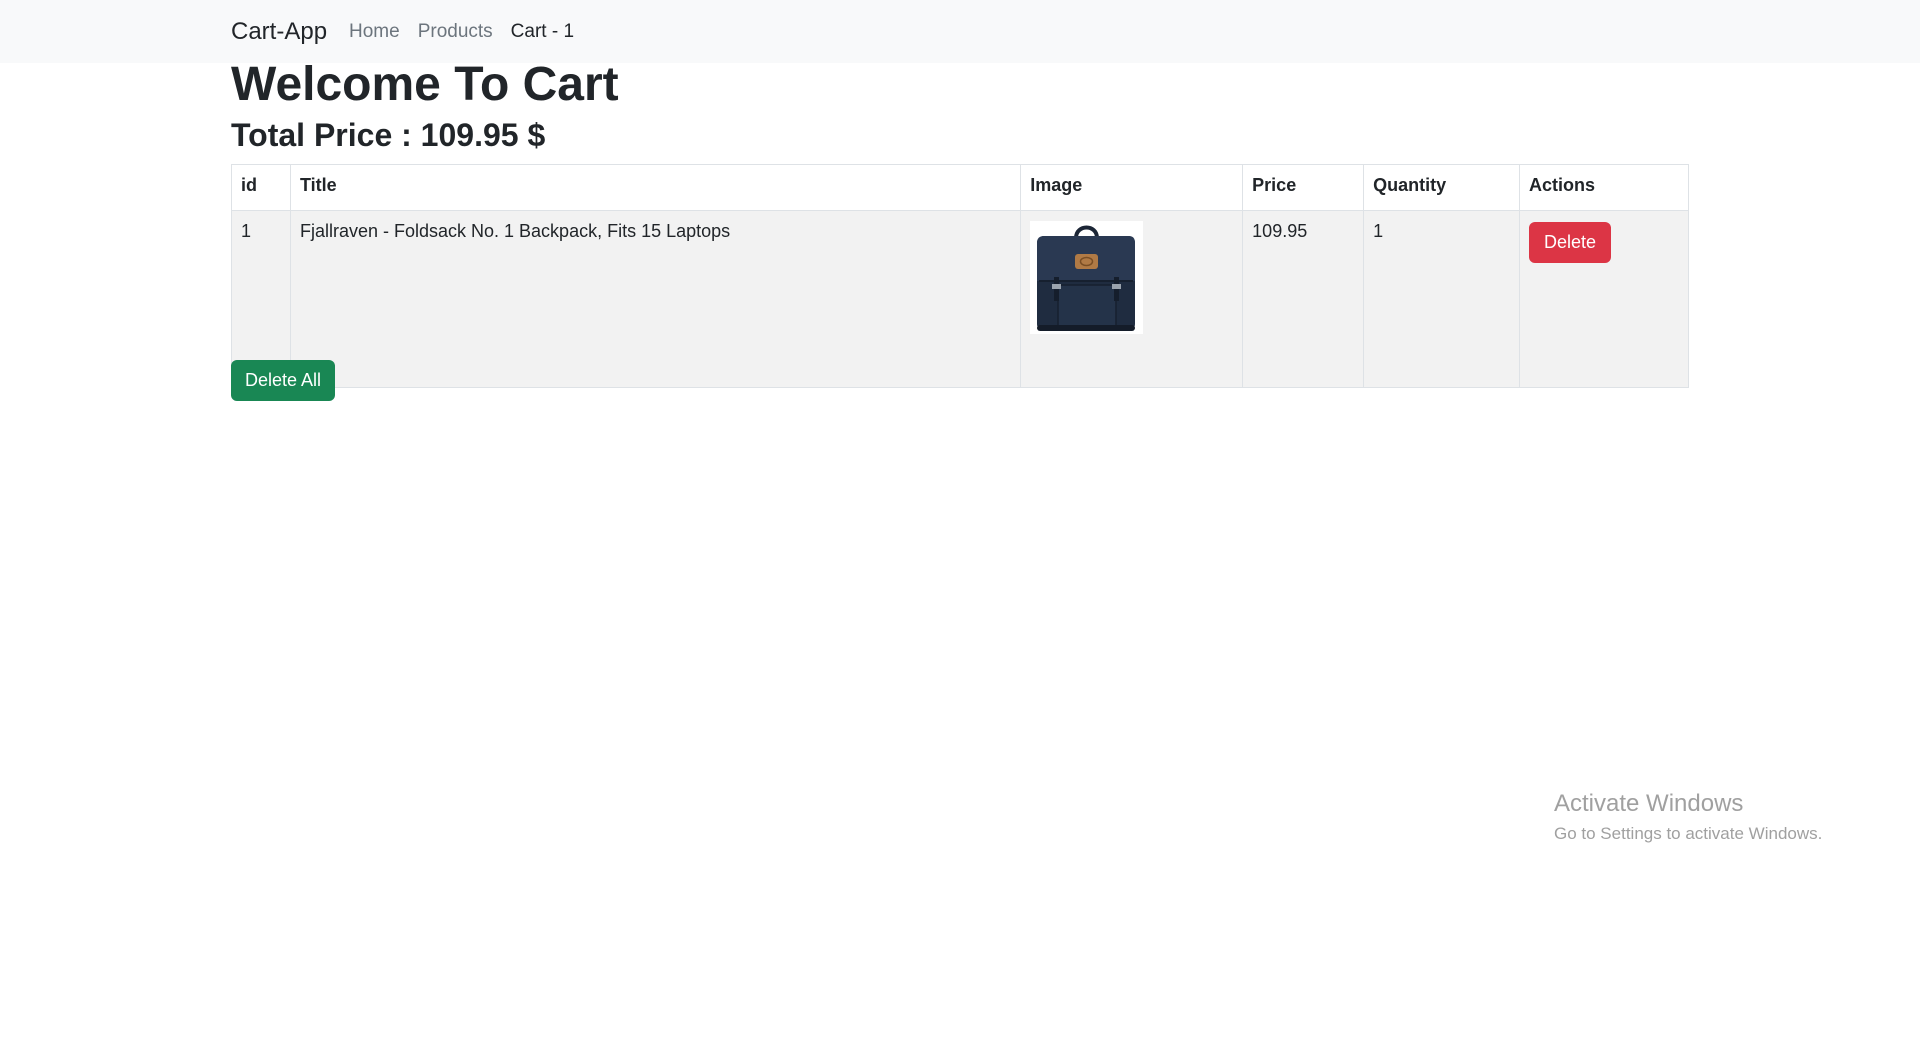 The image size is (1920, 1042). What do you see at coordinates (1604, 187) in the screenshot?
I see `header-actions: Actions` at bounding box center [1604, 187].